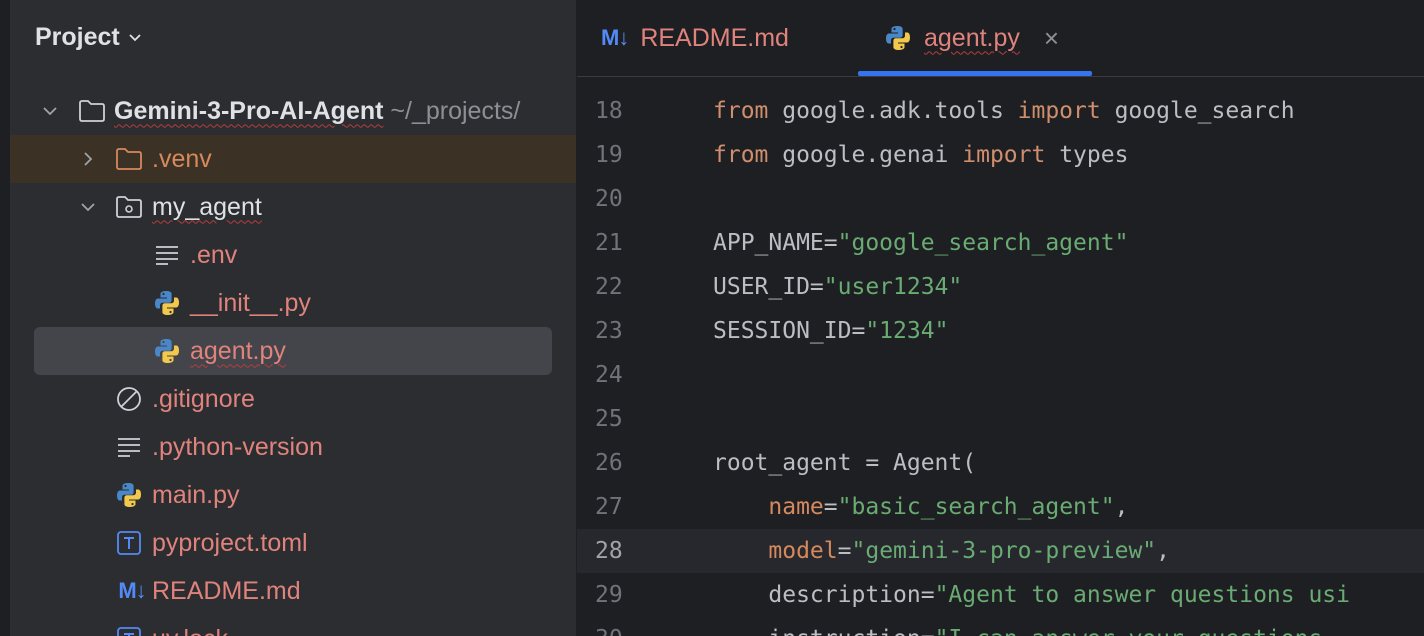 The image size is (1424, 636). I want to click on tree-item-my-agent: my_agent, so click(293, 207).